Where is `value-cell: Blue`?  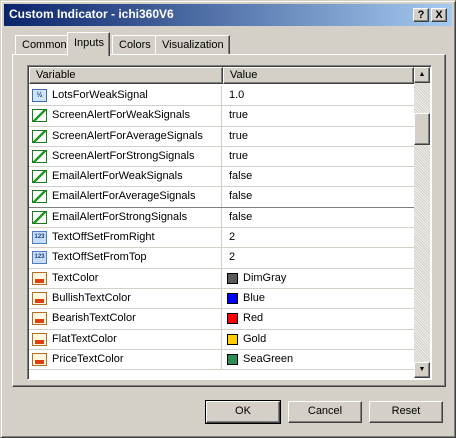
value-cell: Blue is located at coordinates (318, 298).